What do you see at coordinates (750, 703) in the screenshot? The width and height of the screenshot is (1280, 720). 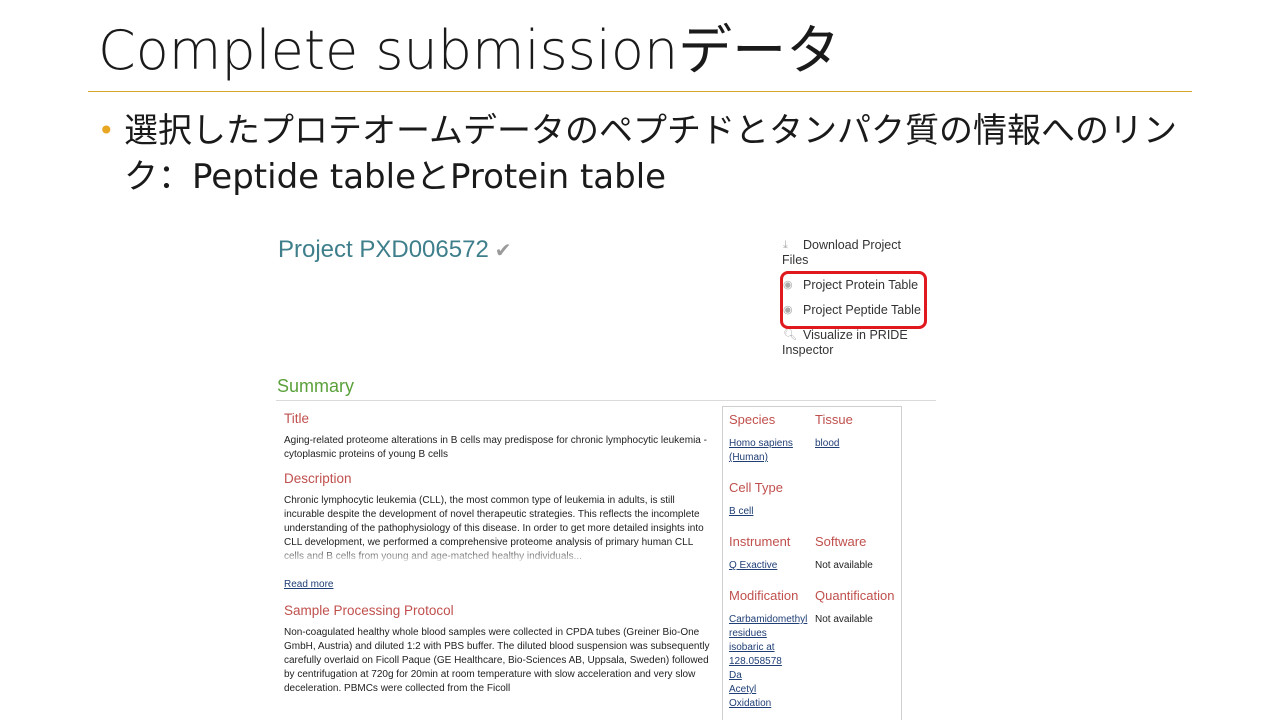 I see `mod-value: Oxidation` at bounding box center [750, 703].